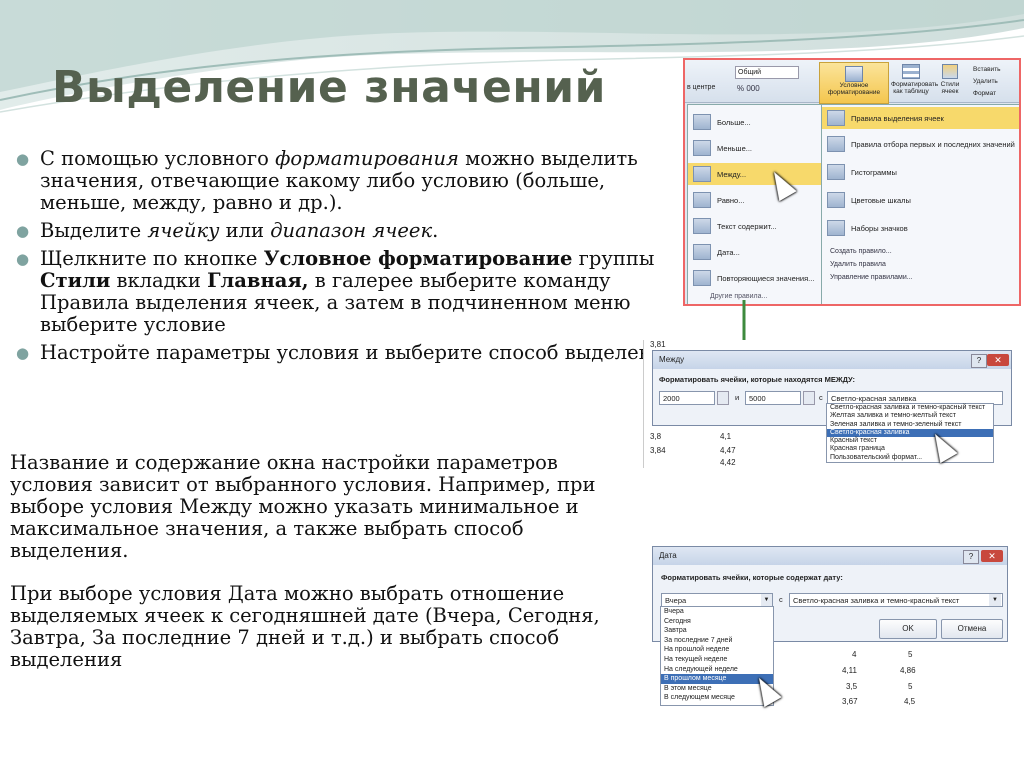 The height and width of the screenshot is (767, 1024). Describe the element at coordinates (717, 670) in the screenshot. I see `date-option: На следующей неделе` at that location.